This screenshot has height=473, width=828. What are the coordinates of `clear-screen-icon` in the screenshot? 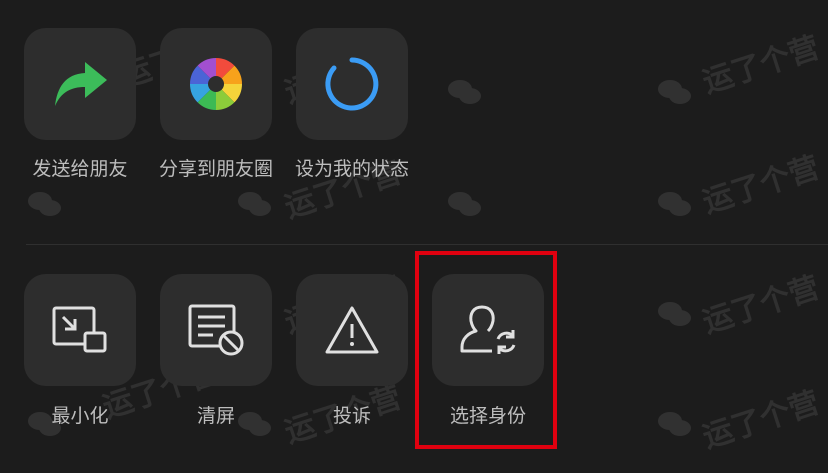 It's located at (216, 330).